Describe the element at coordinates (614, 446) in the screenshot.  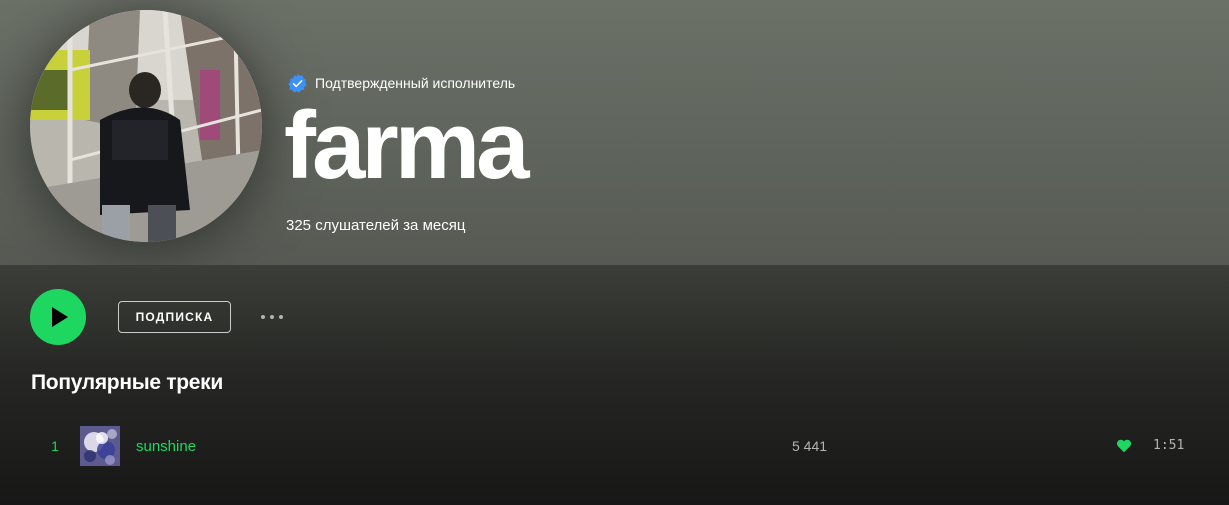
I see `track-row: 1 sunshine 5 441 1:51` at that location.